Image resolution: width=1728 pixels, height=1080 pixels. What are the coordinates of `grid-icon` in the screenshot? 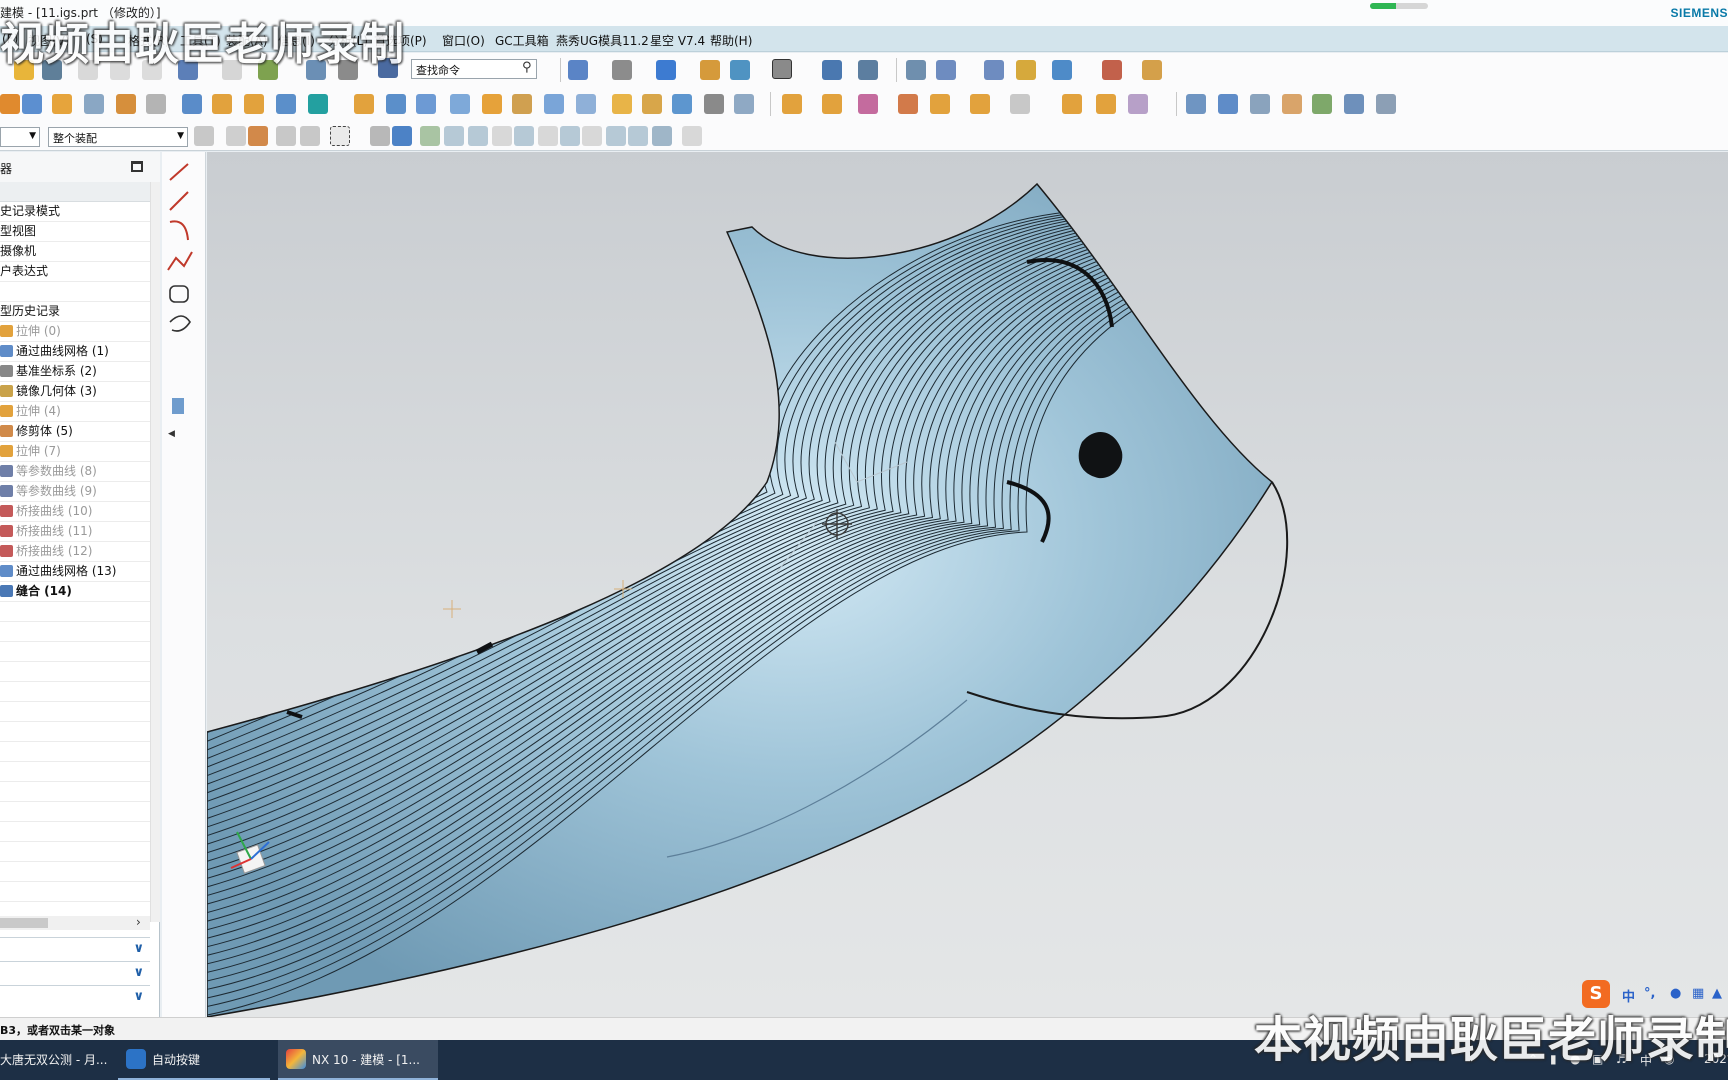 It's located at (1112, 70).